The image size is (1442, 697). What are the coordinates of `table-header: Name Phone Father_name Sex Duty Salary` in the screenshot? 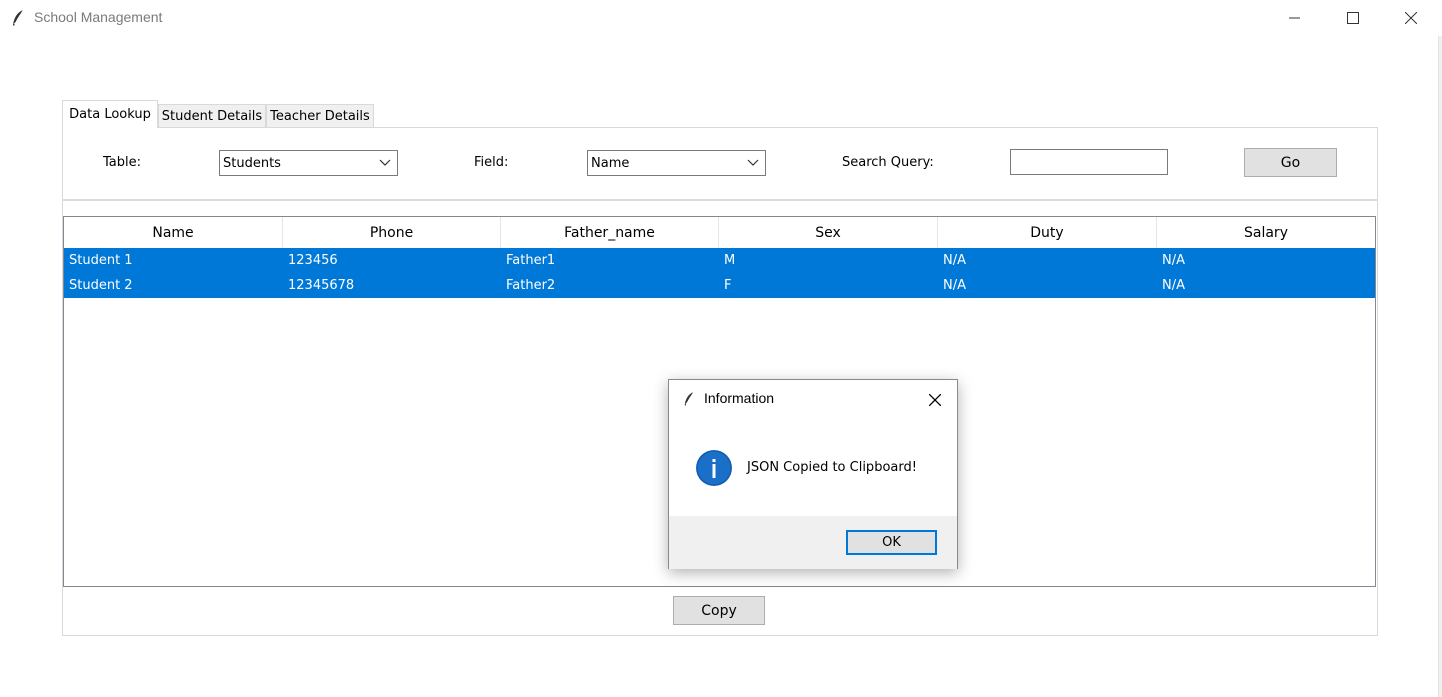 It's located at (719, 232).